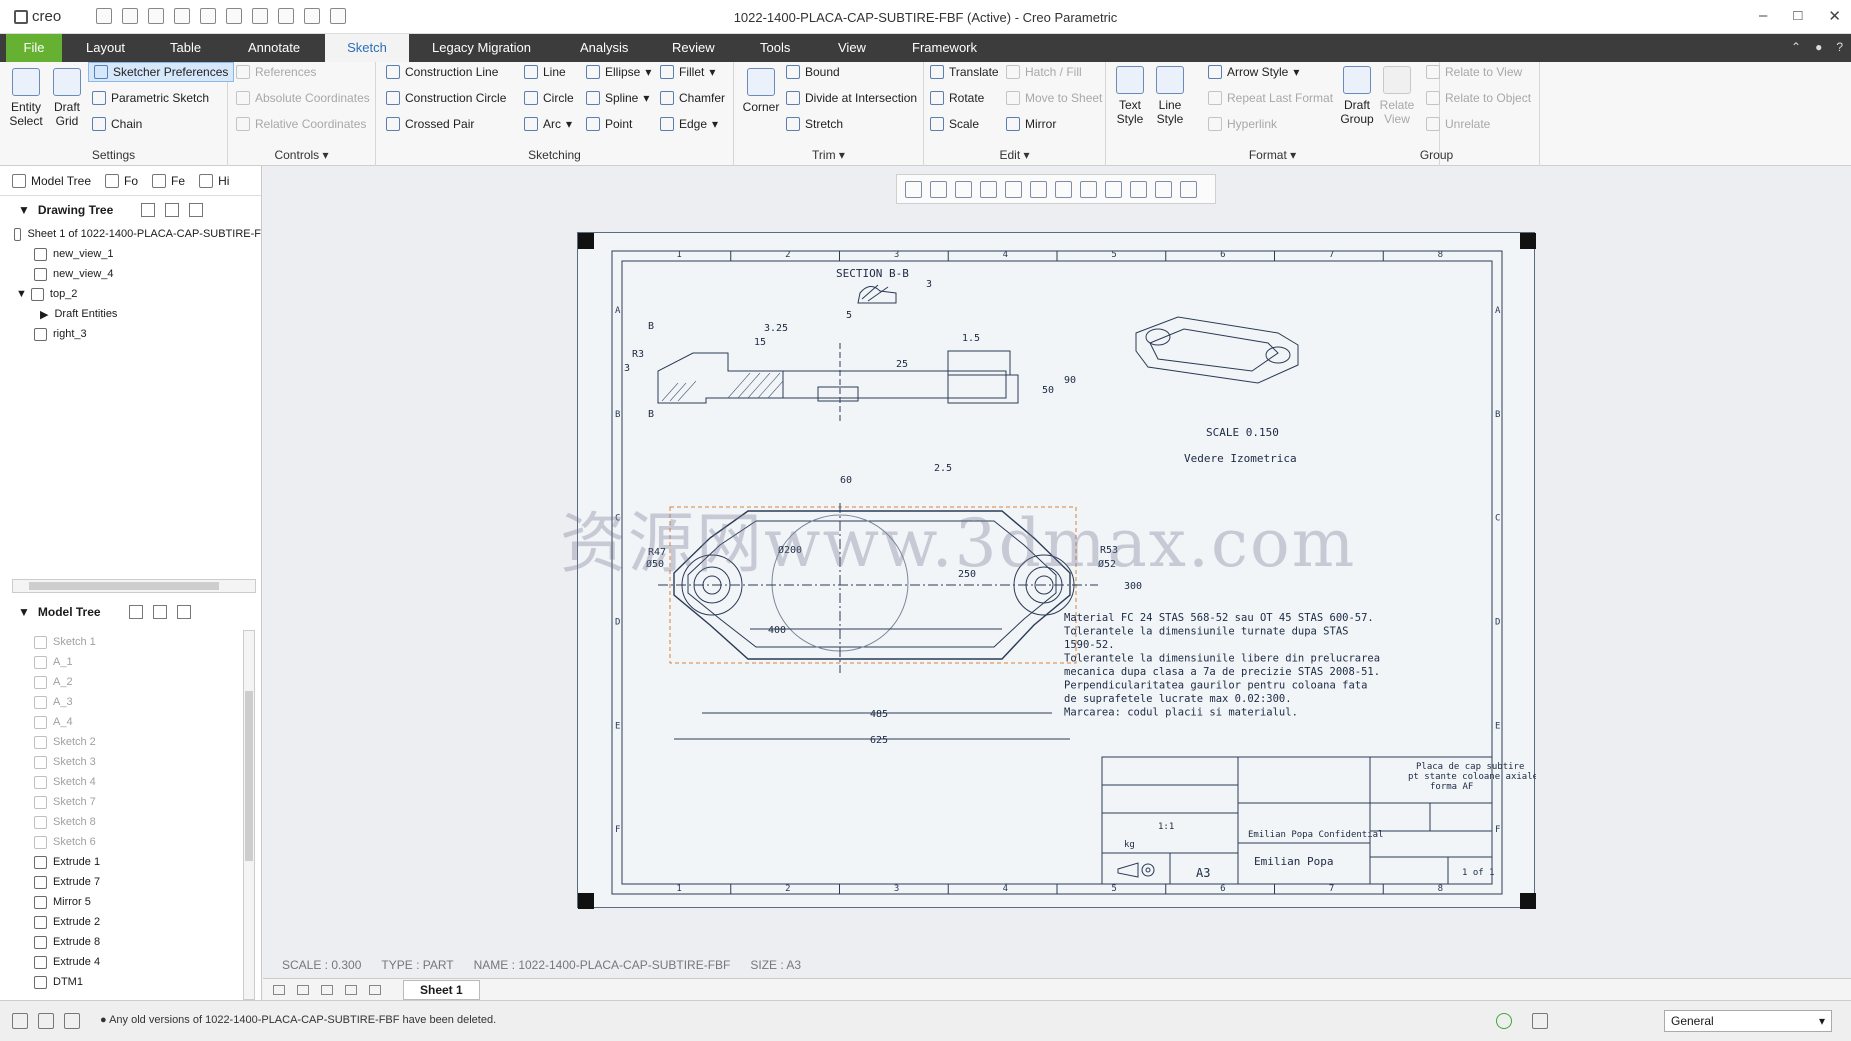  What do you see at coordinates (617, 98) in the screenshot?
I see `spline-button: Spline ▾` at bounding box center [617, 98].